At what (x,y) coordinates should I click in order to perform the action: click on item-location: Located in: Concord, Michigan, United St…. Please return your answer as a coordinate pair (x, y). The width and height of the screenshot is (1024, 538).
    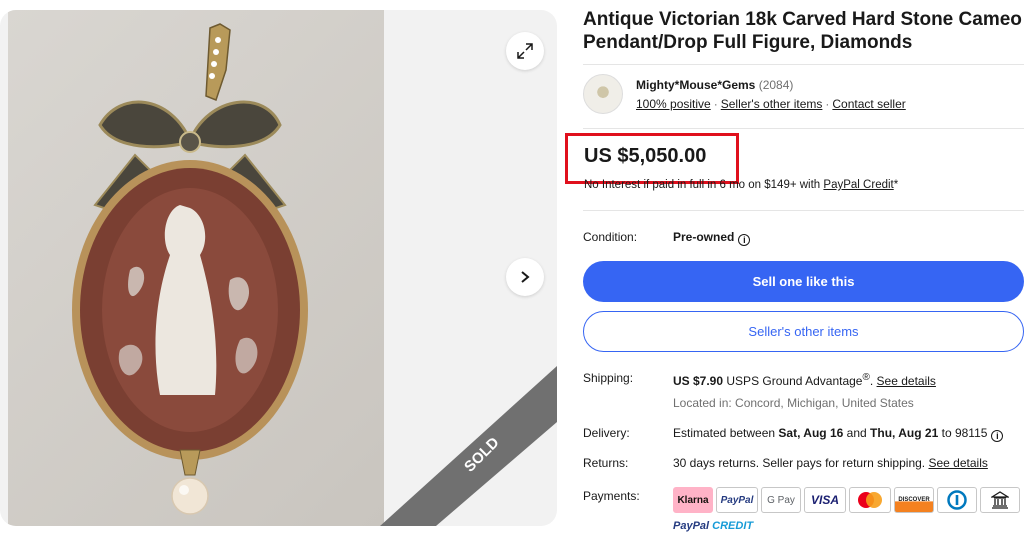
    Looking at the image, I should click on (793, 403).